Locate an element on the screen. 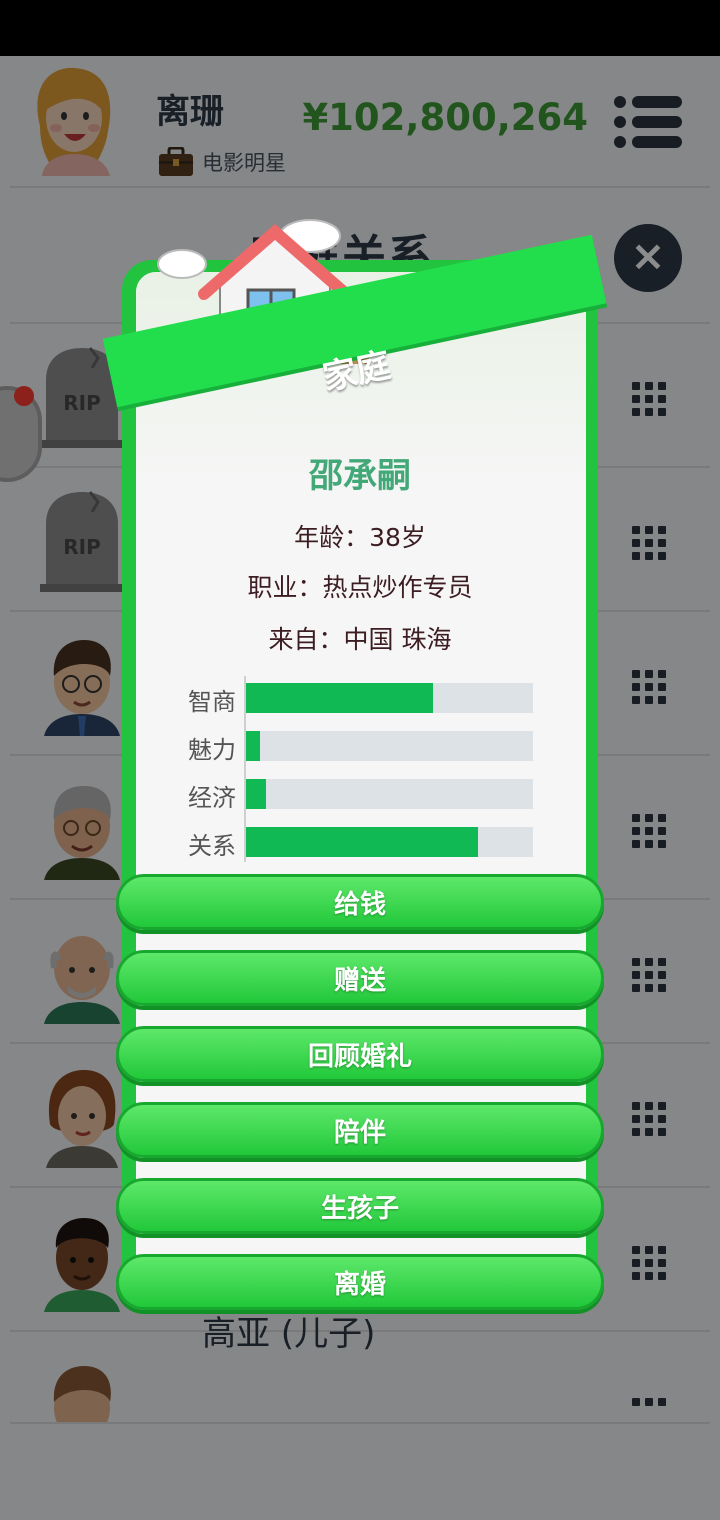 The width and height of the screenshot is (720, 1520). status-bar is located at coordinates (360, 28).